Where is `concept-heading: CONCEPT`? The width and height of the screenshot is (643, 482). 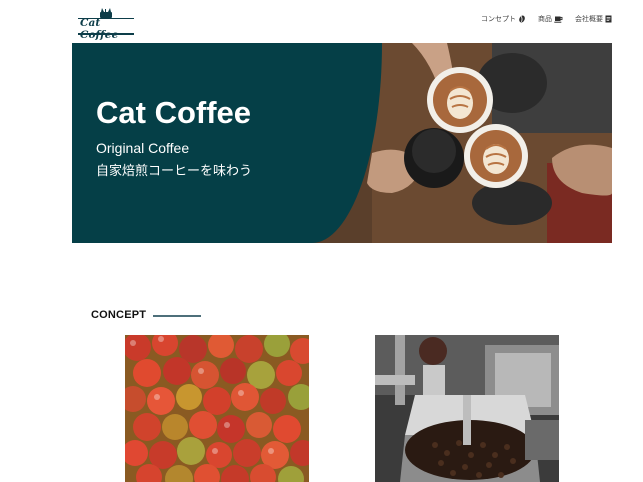
concept-heading: CONCEPT is located at coordinates (119, 315).